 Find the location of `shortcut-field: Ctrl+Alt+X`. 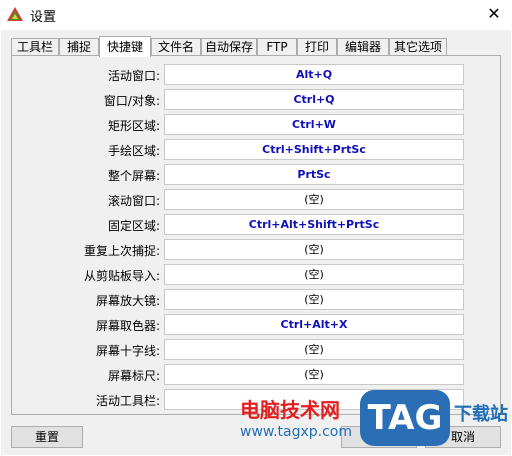

shortcut-field: Ctrl+Alt+X is located at coordinates (314, 324).